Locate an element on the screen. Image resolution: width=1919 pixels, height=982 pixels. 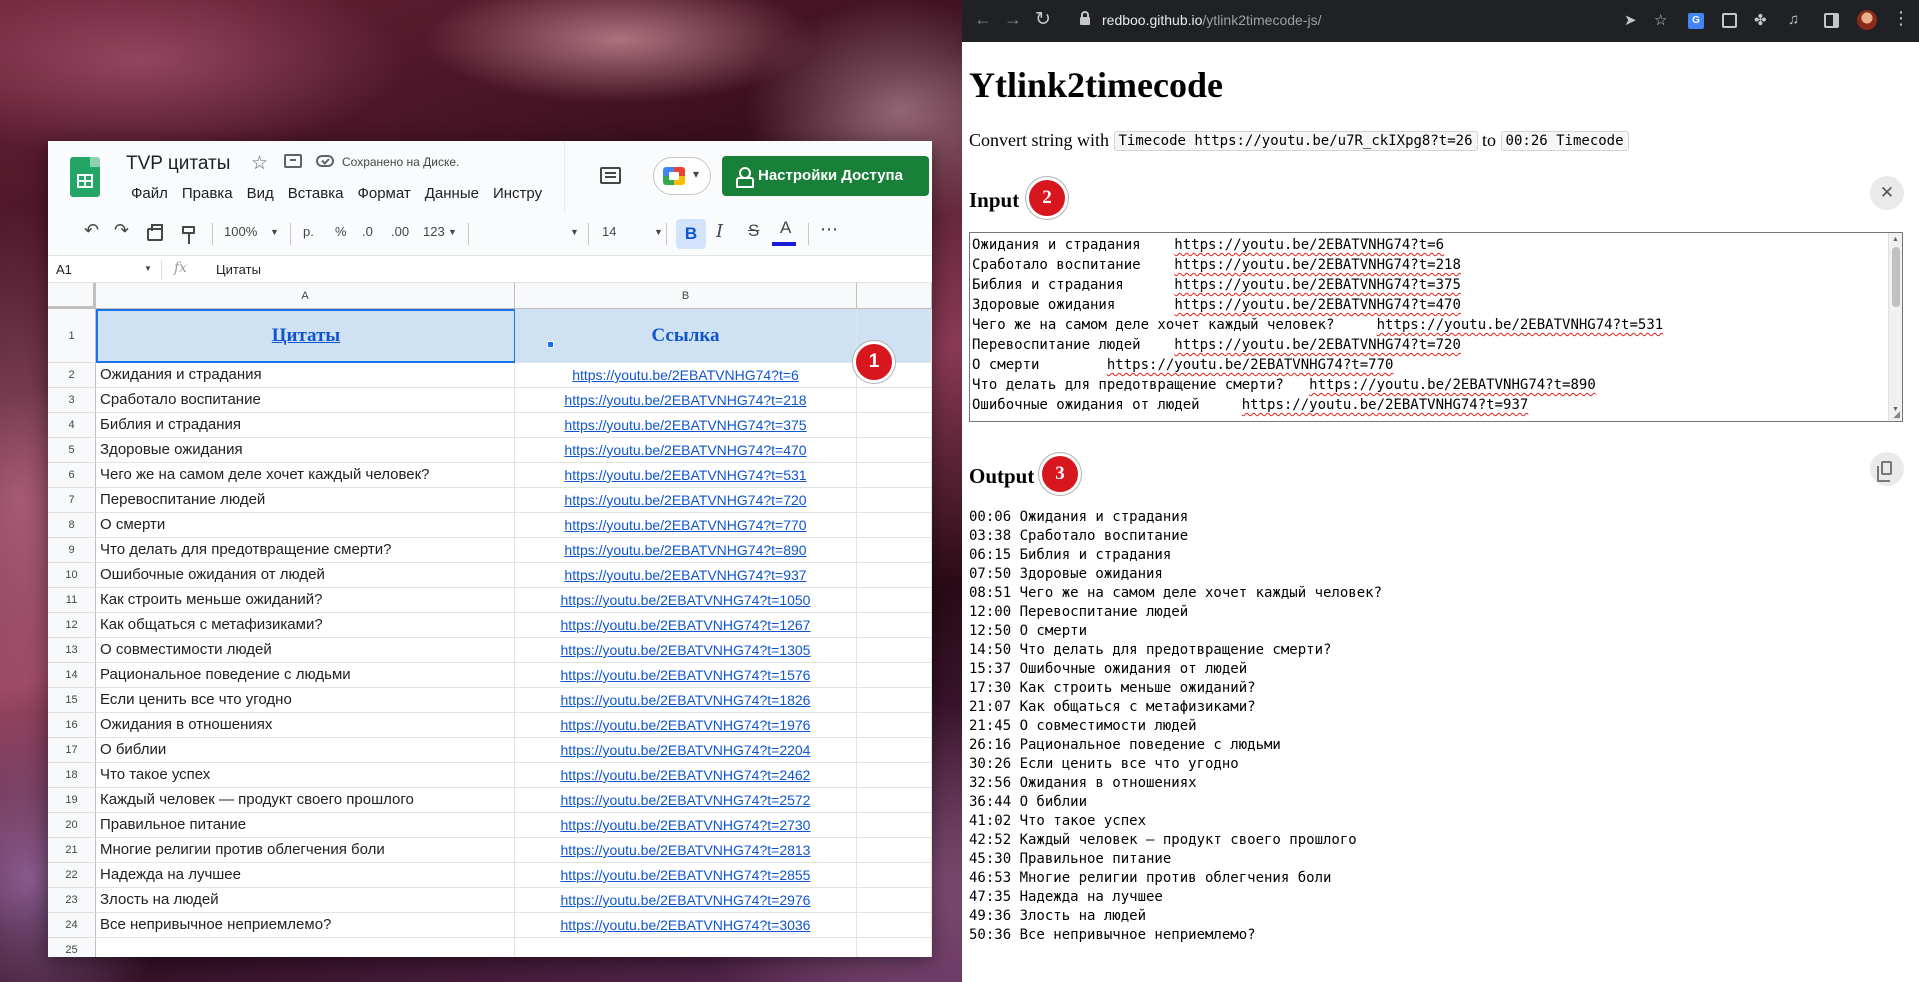
link-cell: https://youtu.be/2EBATVNHG74?t=6 is located at coordinates (686, 375).